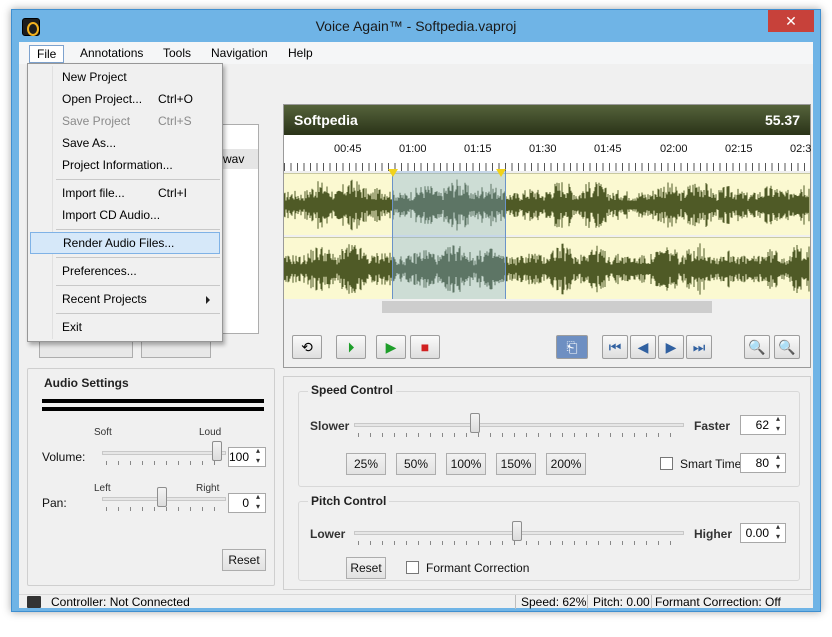 The image size is (832, 637). Describe the element at coordinates (666, 463) in the screenshot. I see `smart-time-checkbox` at that location.